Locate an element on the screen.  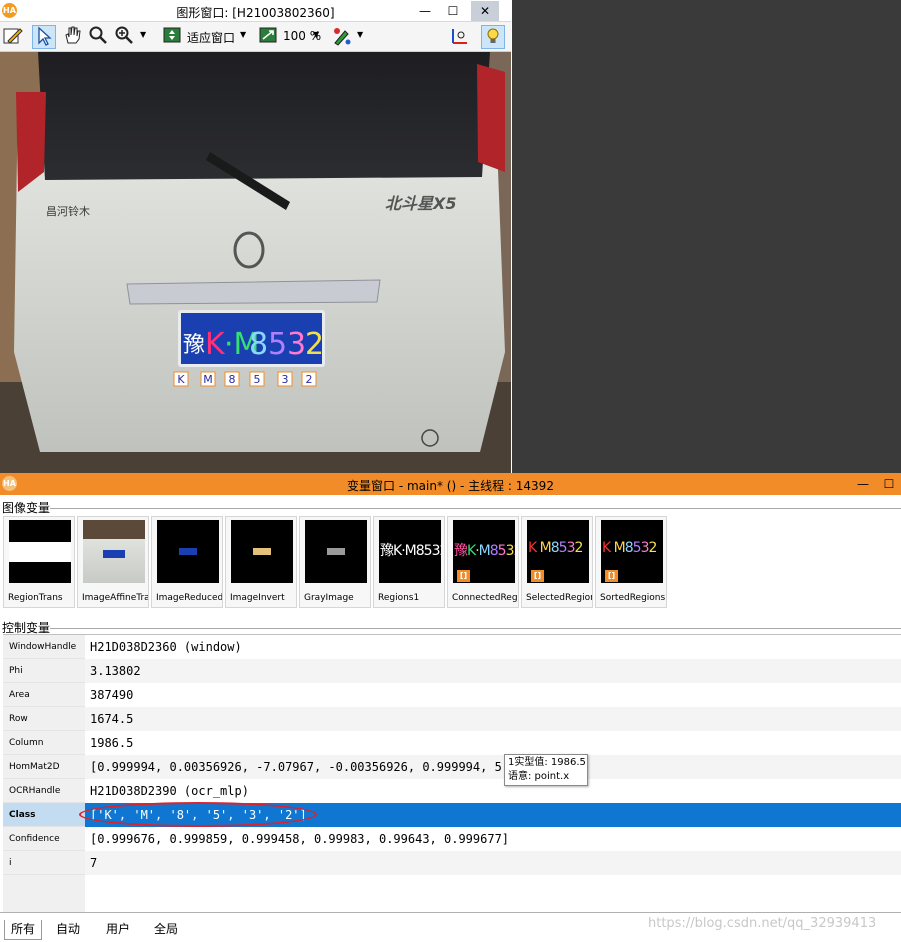
image-variable-thumb: ImageInvert is located at coordinates (261, 562).